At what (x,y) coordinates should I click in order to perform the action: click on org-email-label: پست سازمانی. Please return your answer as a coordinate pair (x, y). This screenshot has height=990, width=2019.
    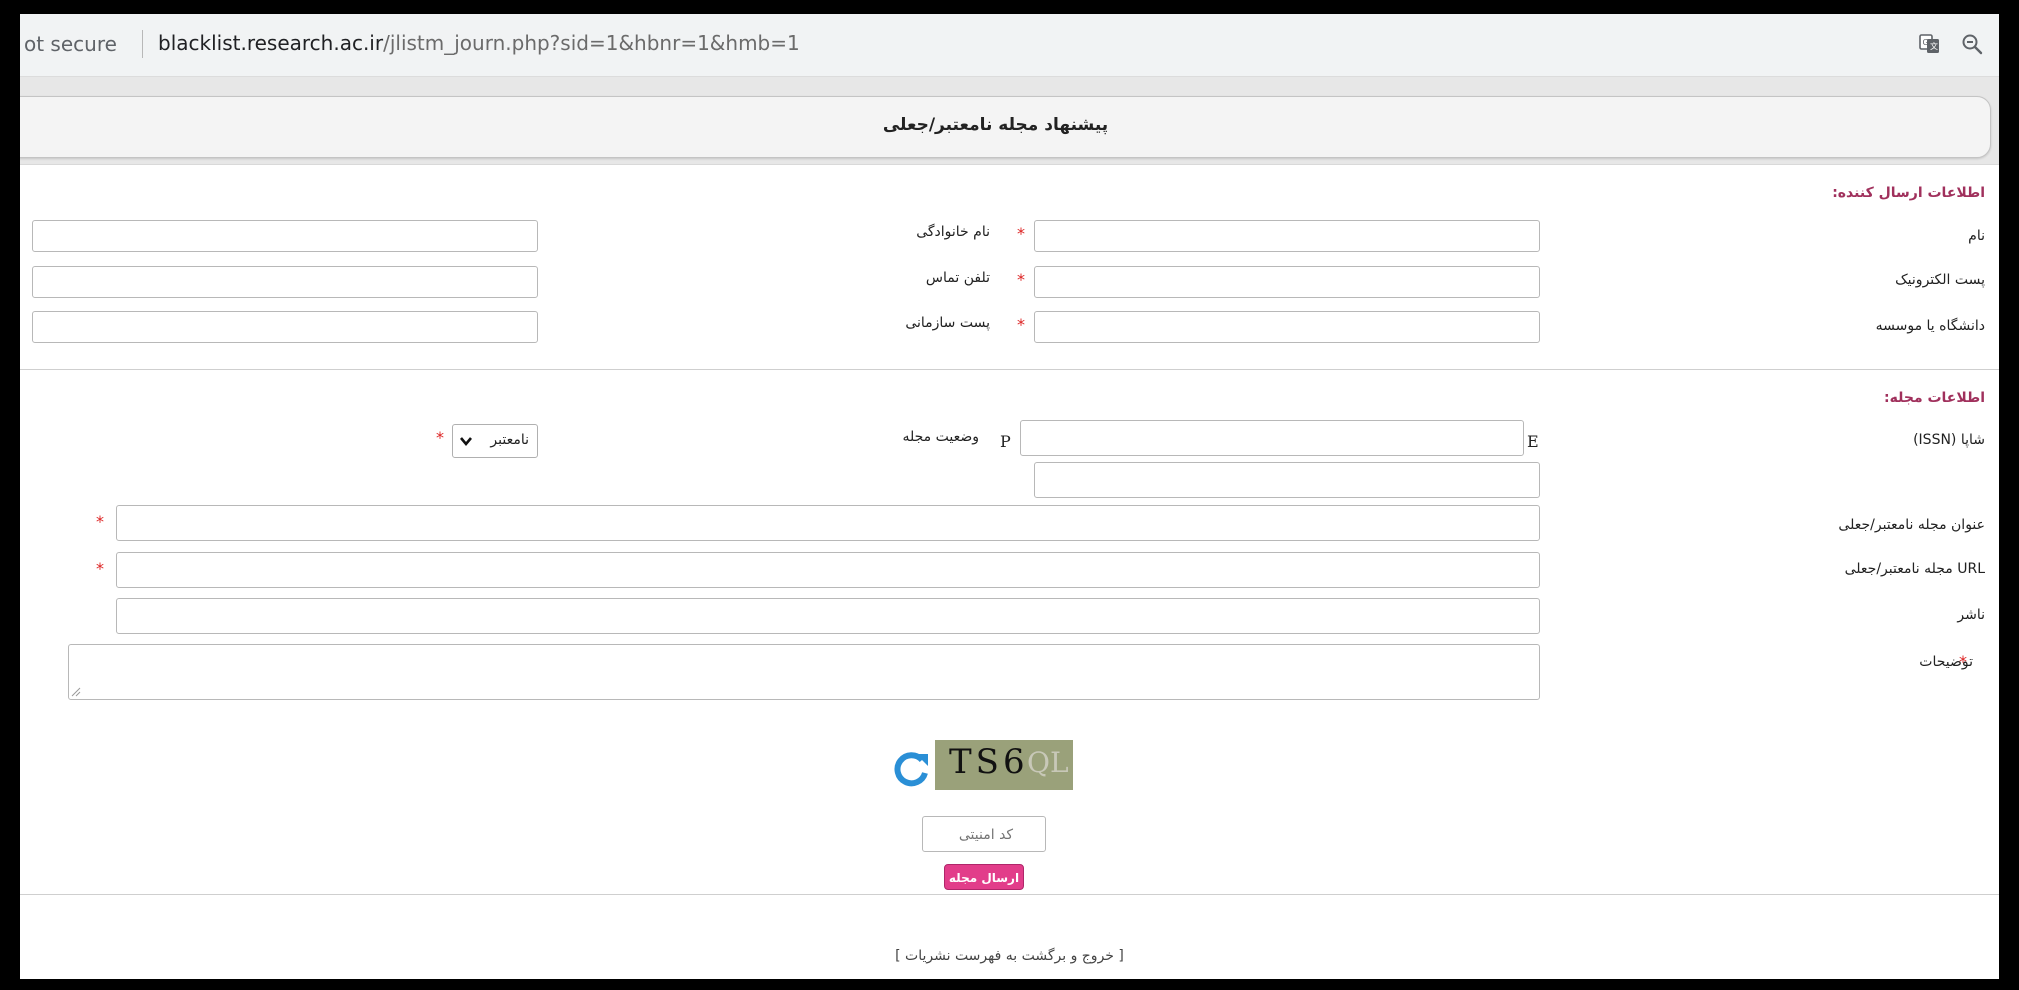
    Looking at the image, I should click on (947, 323).